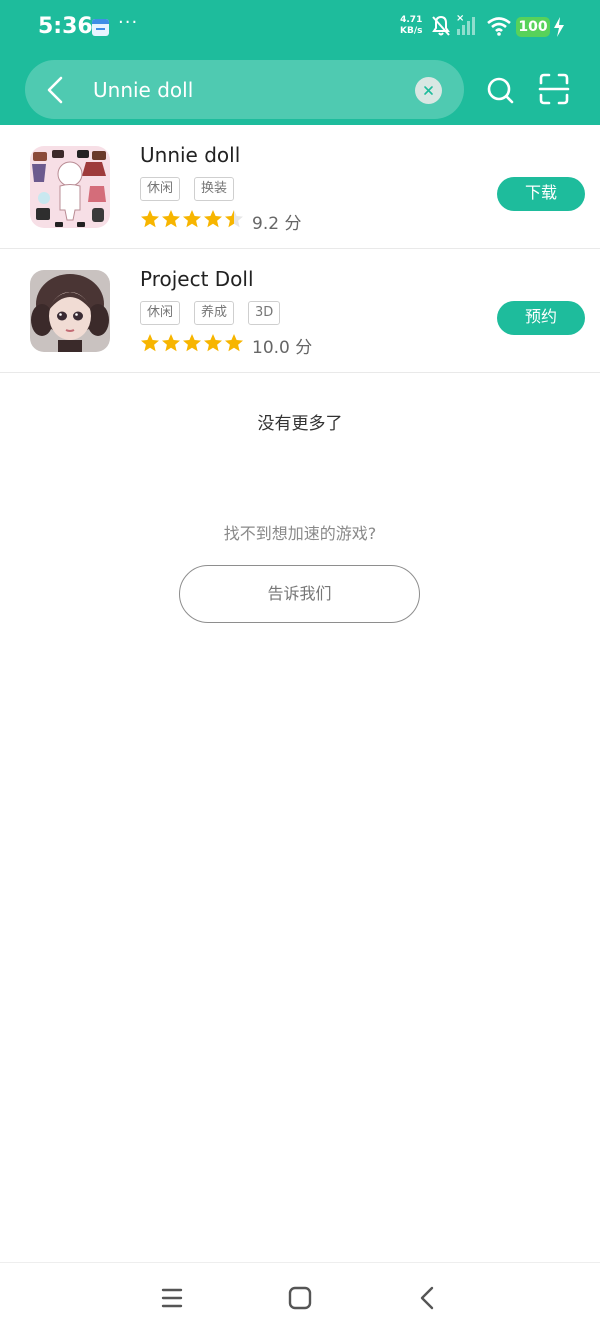 The width and height of the screenshot is (600, 1333). I want to click on net-speed-unit: KB/s, so click(411, 31).